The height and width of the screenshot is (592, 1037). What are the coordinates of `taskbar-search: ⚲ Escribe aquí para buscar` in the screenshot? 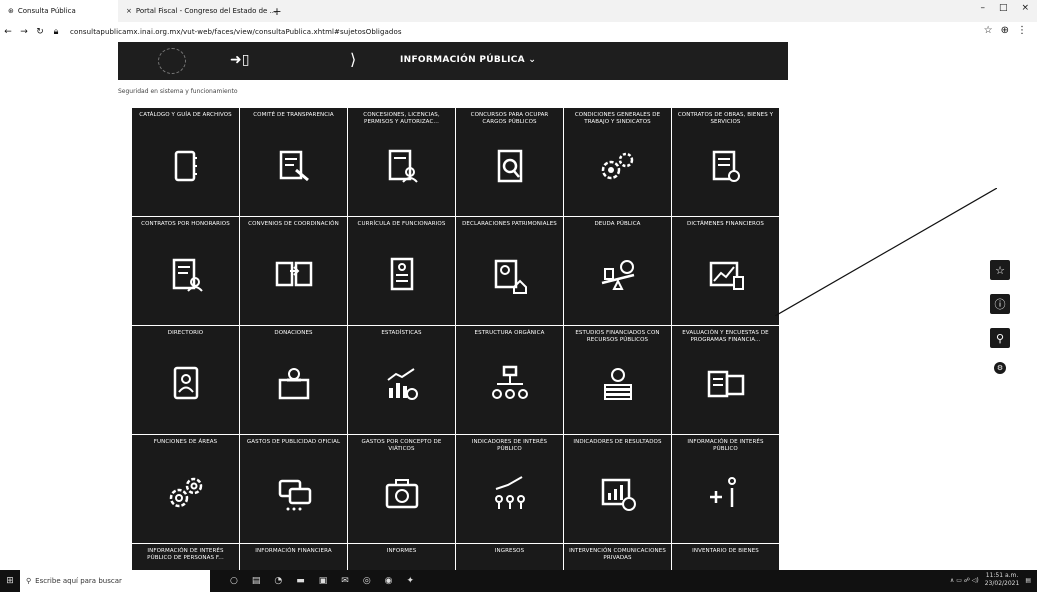 It's located at (115, 581).